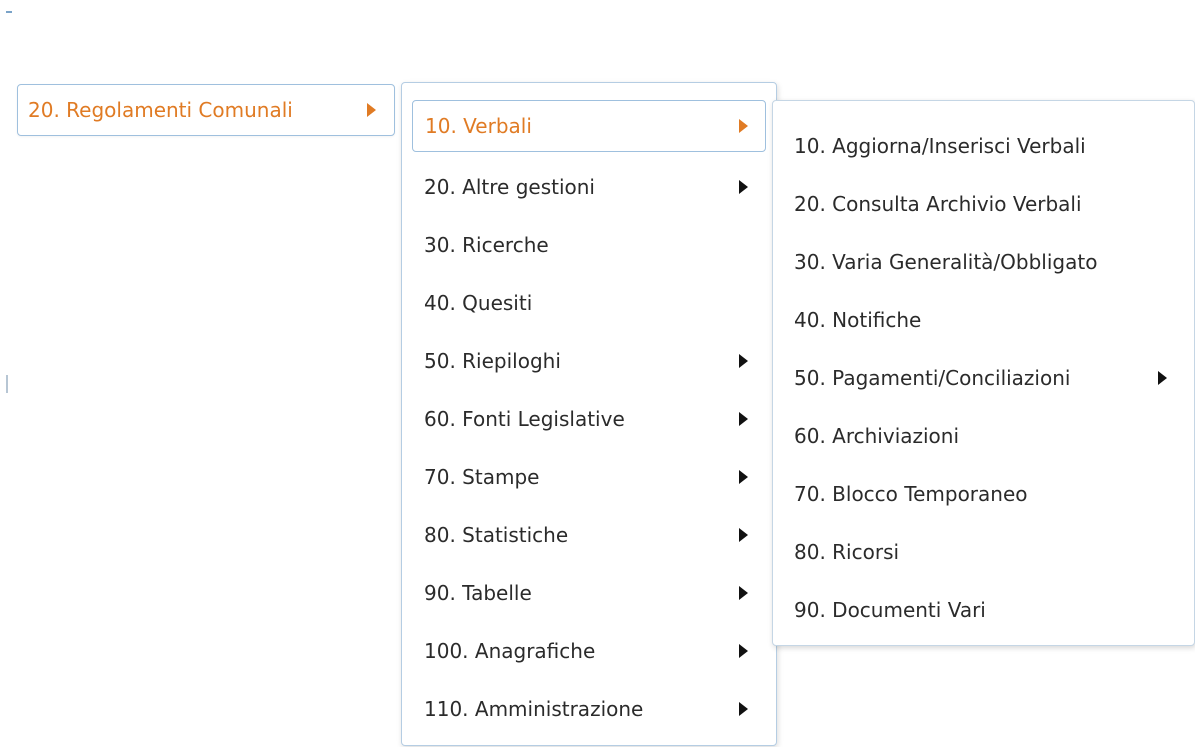 The height and width of the screenshot is (747, 1195). Describe the element at coordinates (911, 494) in the screenshot. I see `submenu-item-label: 70. Blocco Temporaneo` at that location.